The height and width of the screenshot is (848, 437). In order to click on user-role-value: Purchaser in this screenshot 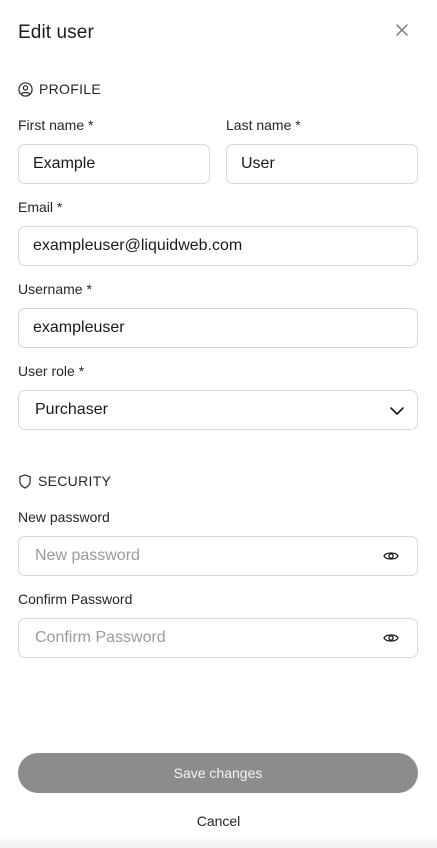, I will do `click(71, 409)`.